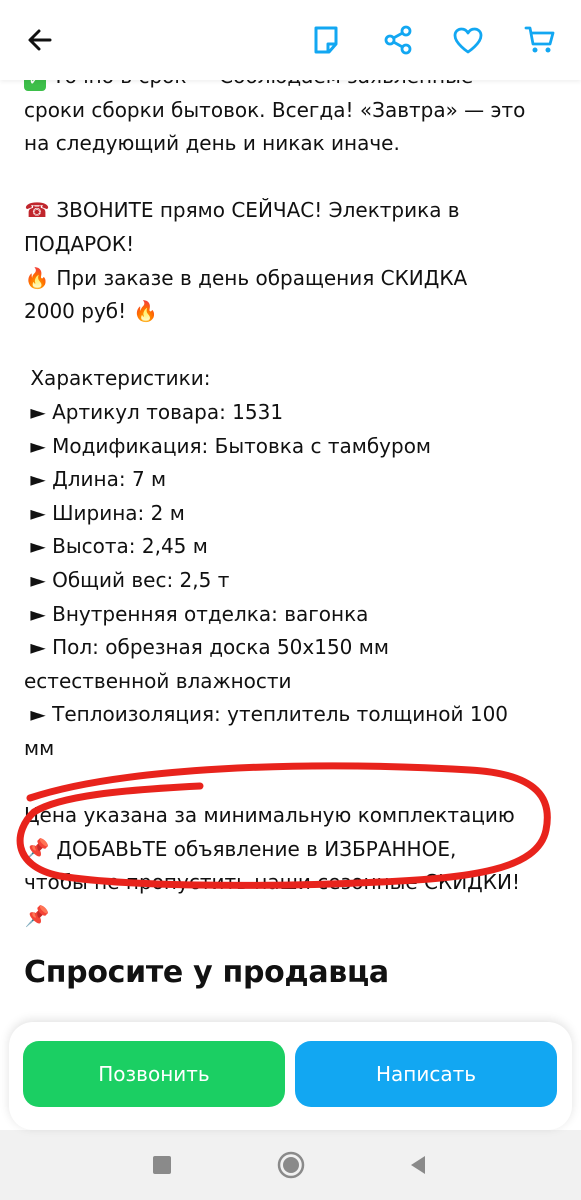 Image resolution: width=581 pixels, height=1200 pixels. Describe the element at coordinates (326, 40) in the screenshot. I see `document-icon` at that location.